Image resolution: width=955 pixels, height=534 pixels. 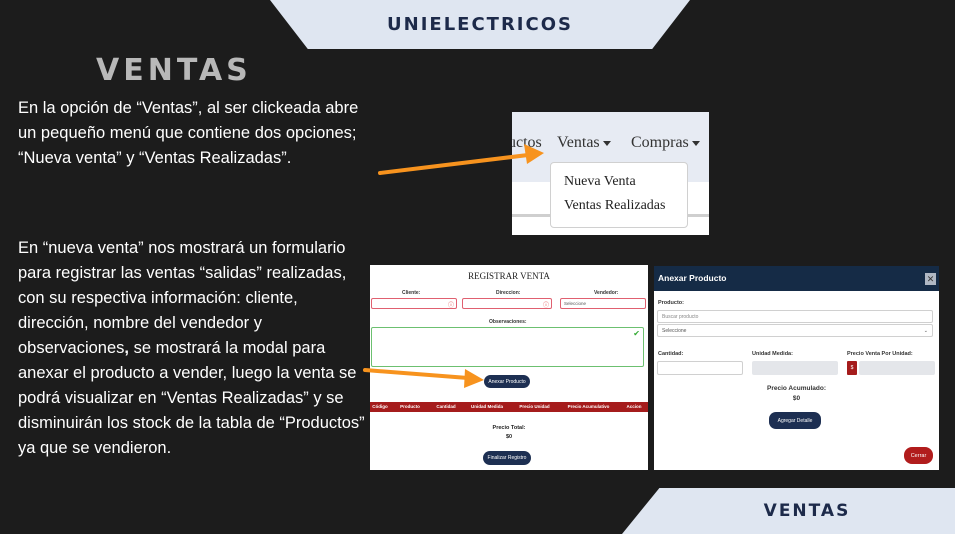 What do you see at coordinates (453, 266) in the screenshot?
I see `arrows-overlay` at bounding box center [453, 266].